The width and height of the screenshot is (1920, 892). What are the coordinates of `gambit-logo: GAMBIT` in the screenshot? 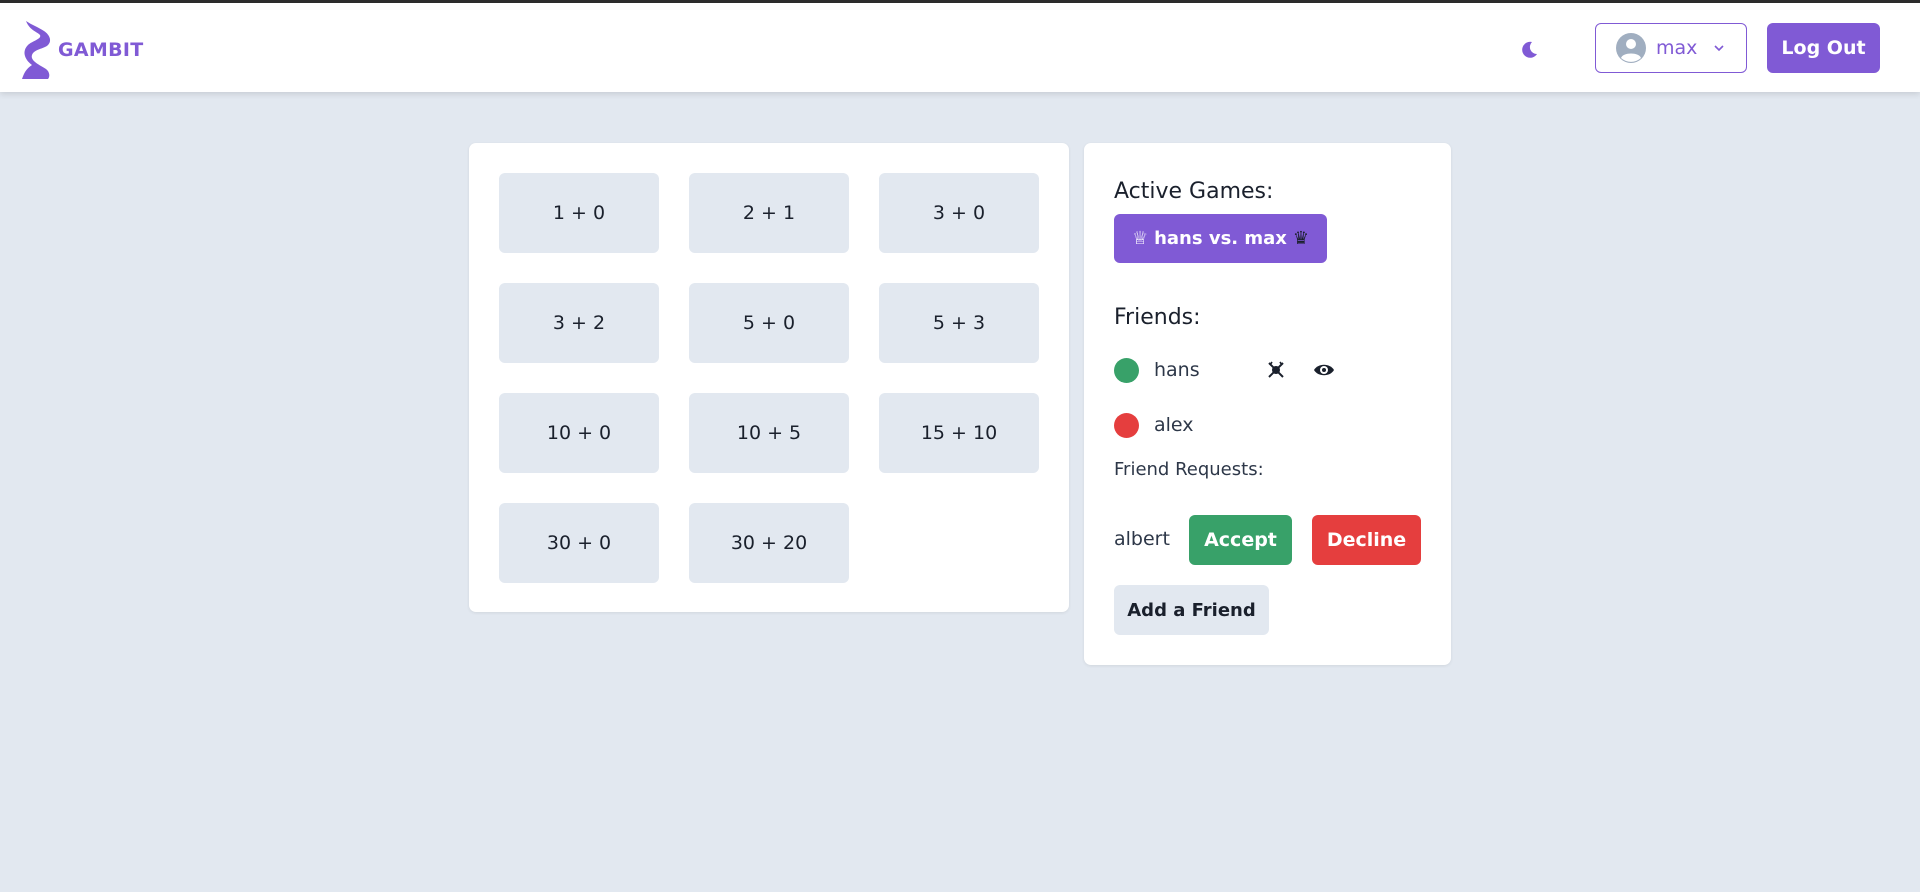 It's located at (82, 49).